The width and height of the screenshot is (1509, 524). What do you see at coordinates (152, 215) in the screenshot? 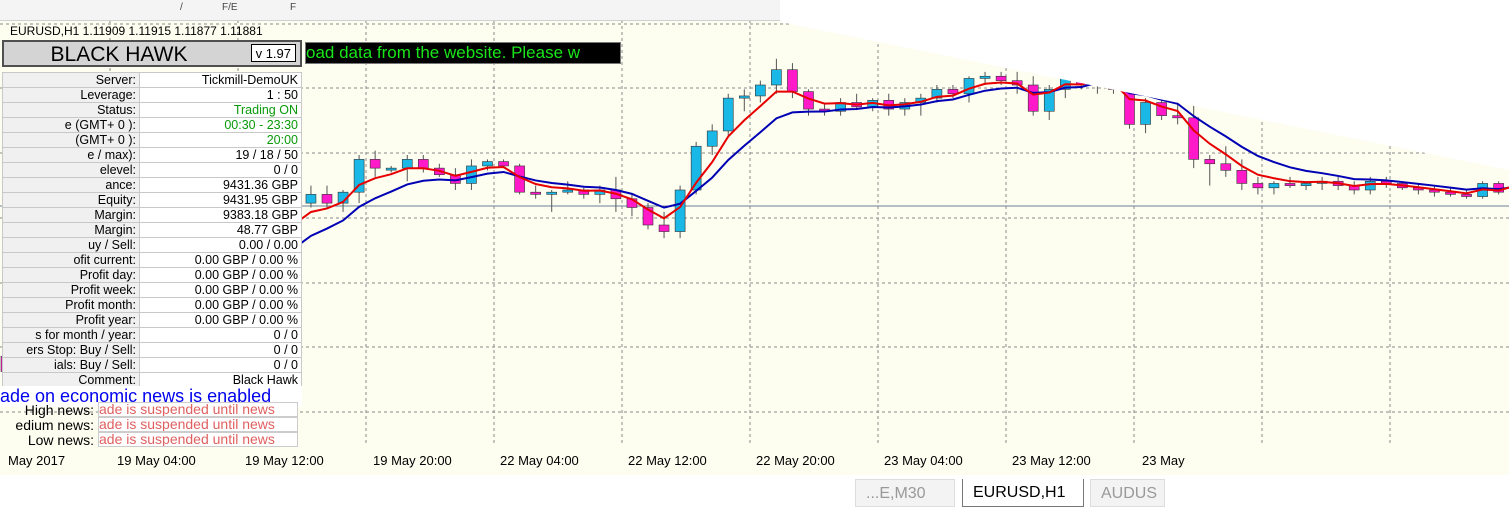
I see `info-row: Margin: 9383.18 GBP` at bounding box center [152, 215].